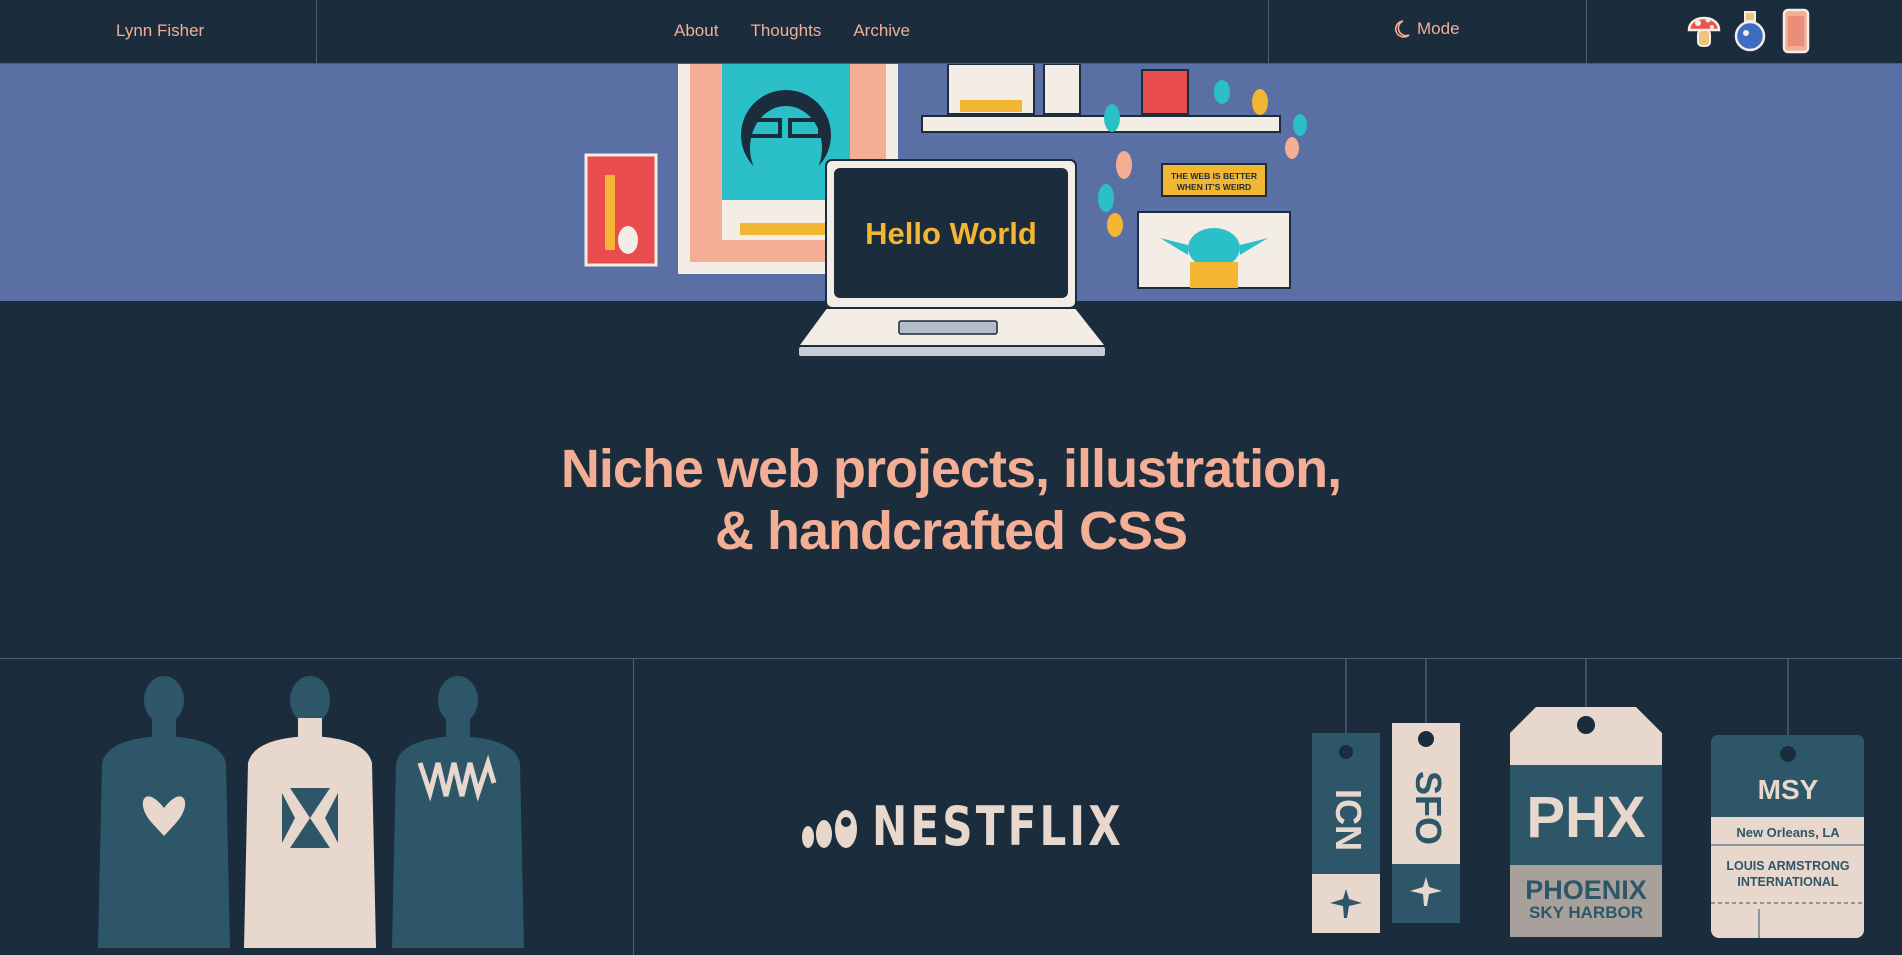  I want to click on mushroom-badge-icon, so click(1704, 31).